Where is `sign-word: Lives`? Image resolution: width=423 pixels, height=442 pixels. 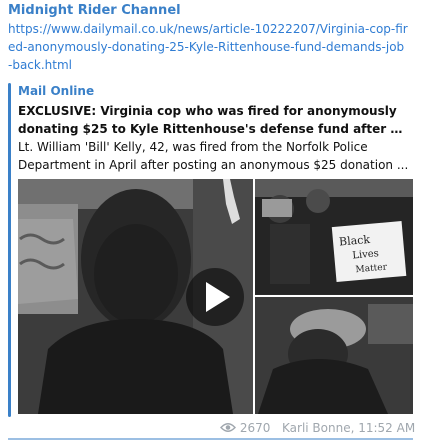 sign-word: Lives is located at coordinates (365, 254).